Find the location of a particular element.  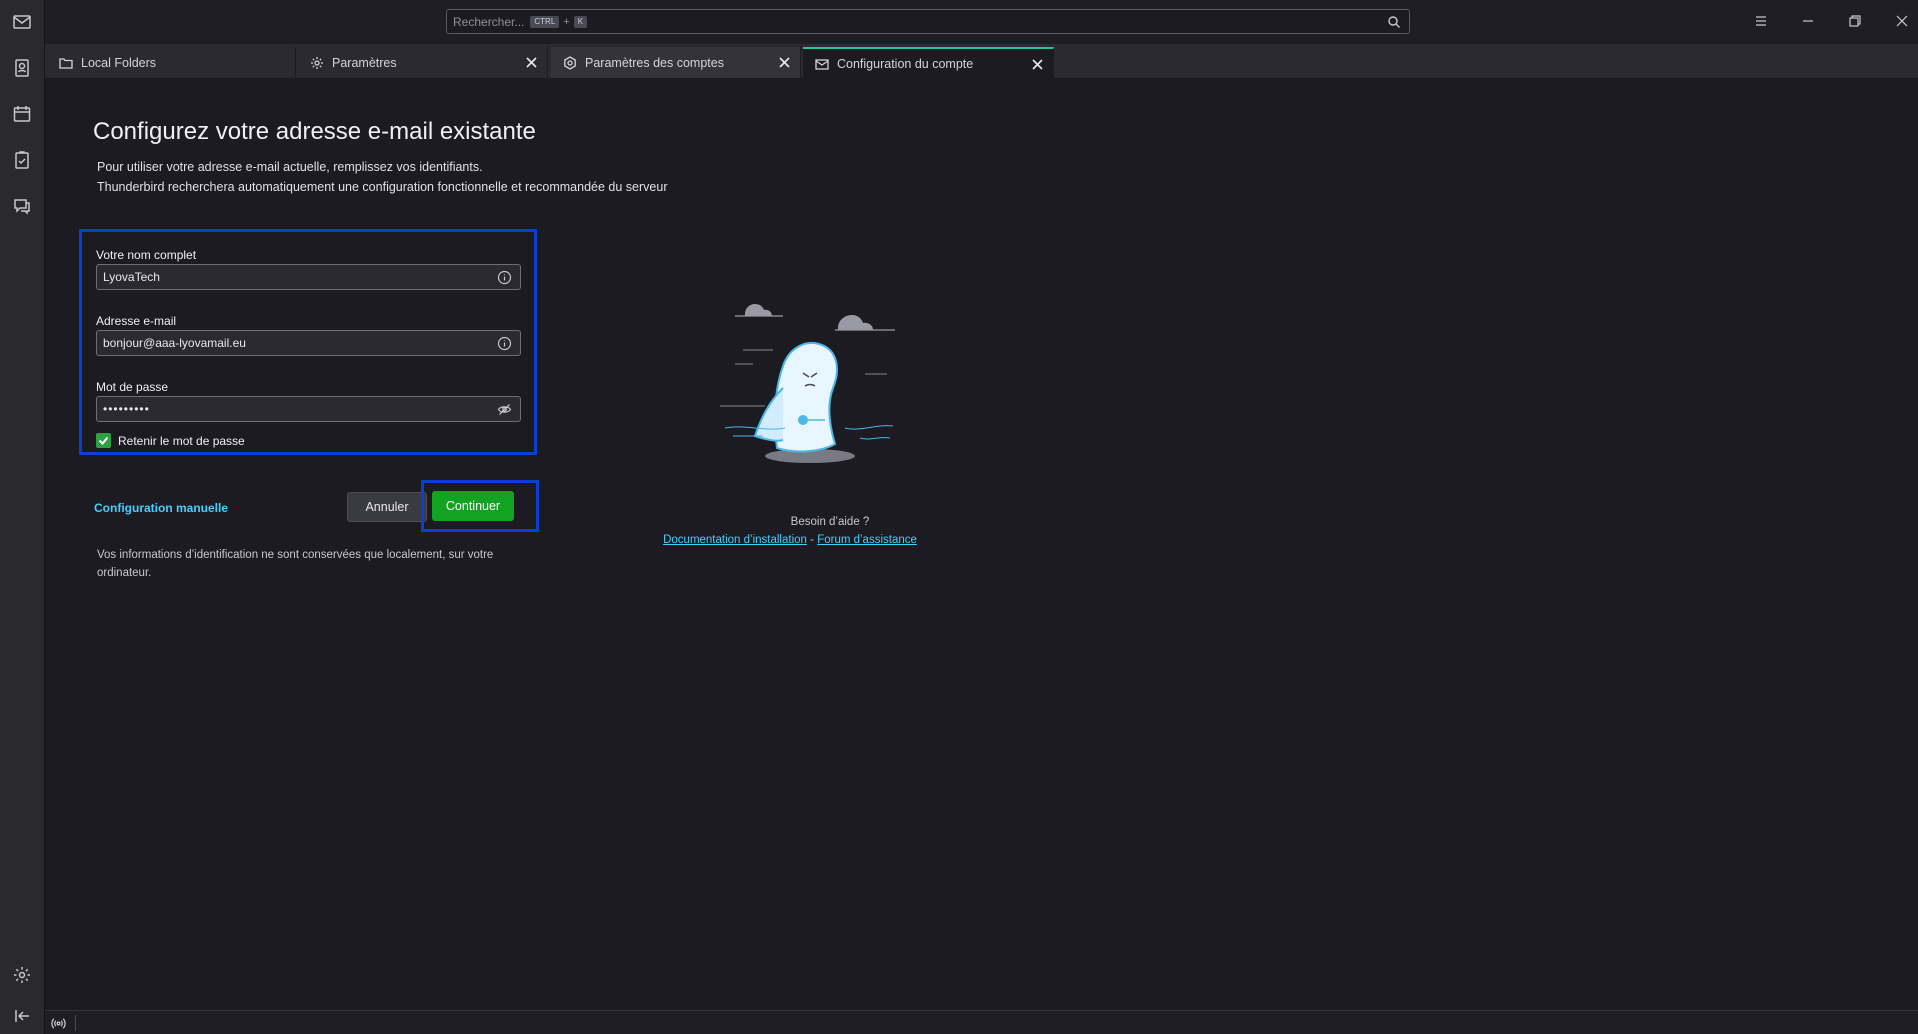

remember-password-checkbox is located at coordinates (103, 440).